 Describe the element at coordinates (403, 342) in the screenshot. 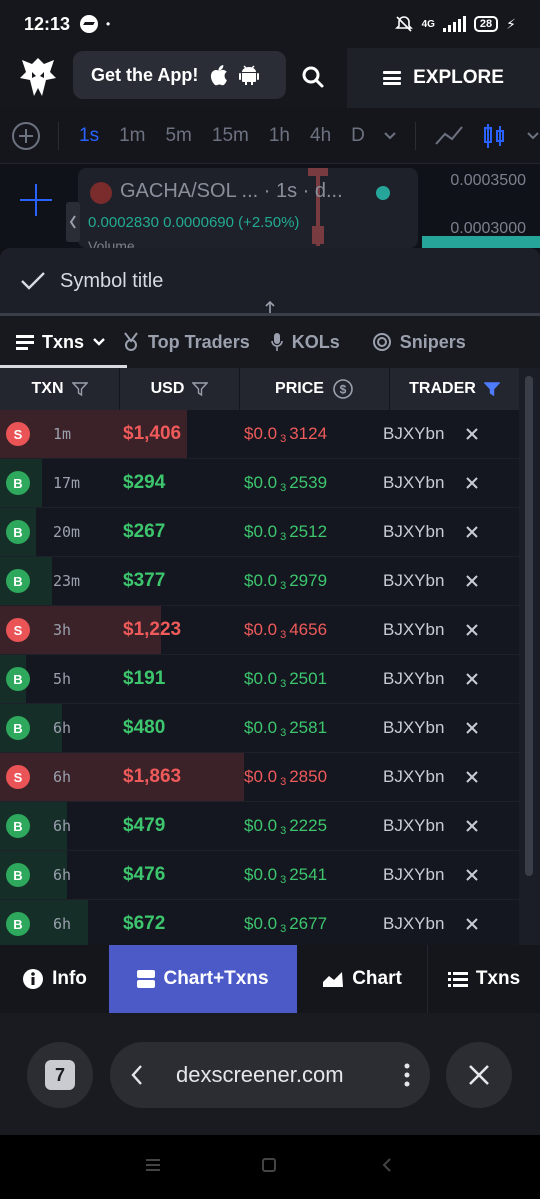

I see `tab-snipers: Snipers` at that location.